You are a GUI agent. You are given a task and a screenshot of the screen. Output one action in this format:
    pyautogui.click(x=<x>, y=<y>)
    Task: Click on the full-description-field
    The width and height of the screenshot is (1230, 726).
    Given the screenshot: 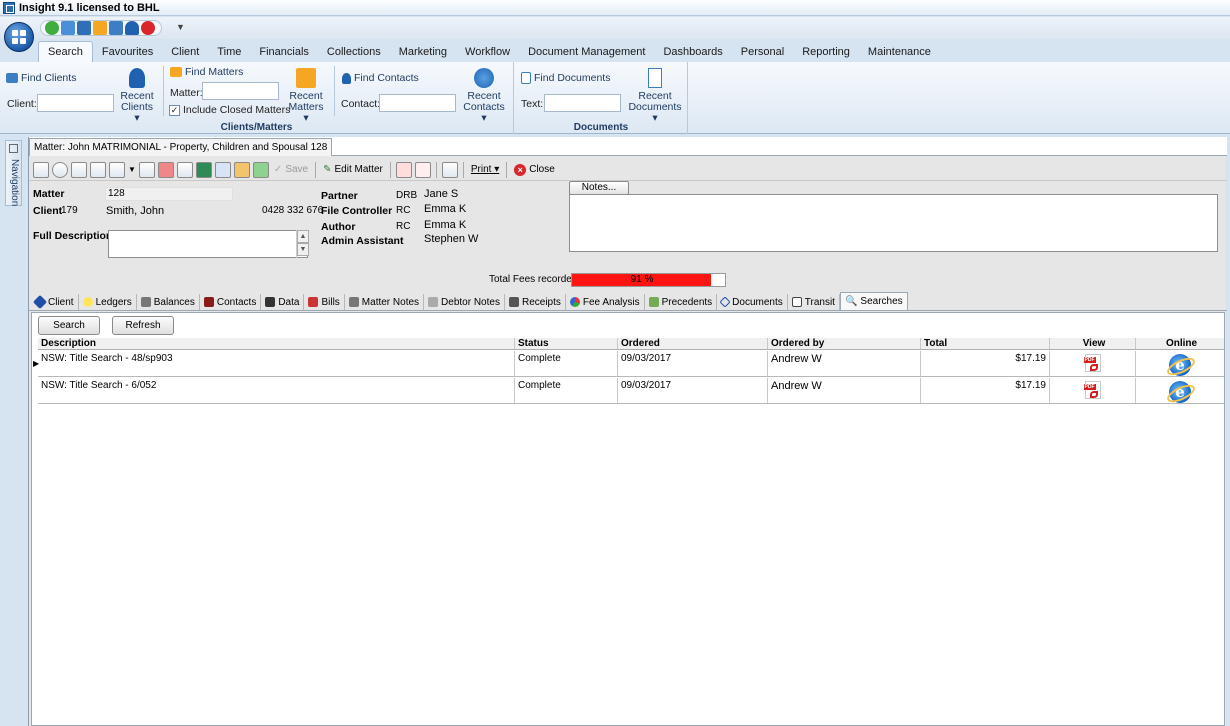 What is the action you would take?
    pyautogui.click(x=208, y=244)
    